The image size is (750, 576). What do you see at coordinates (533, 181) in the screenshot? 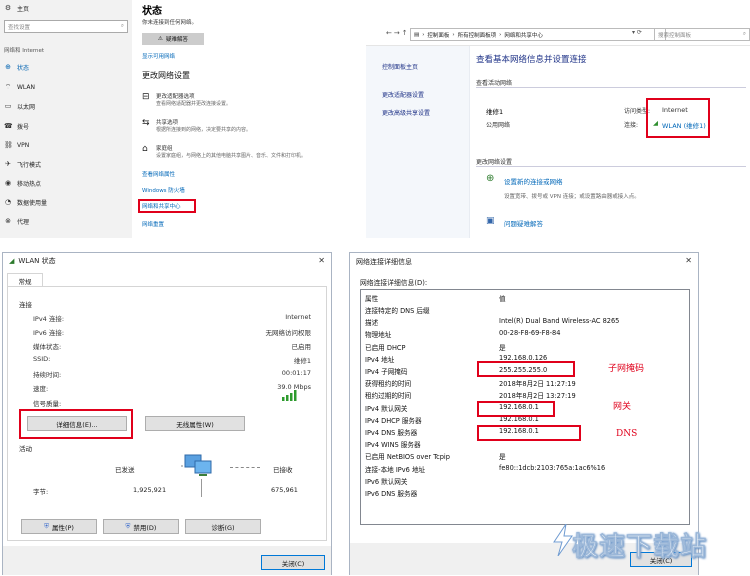
I see `setup-connection-link: 设置新的连接或网络` at bounding box center [533, 181].